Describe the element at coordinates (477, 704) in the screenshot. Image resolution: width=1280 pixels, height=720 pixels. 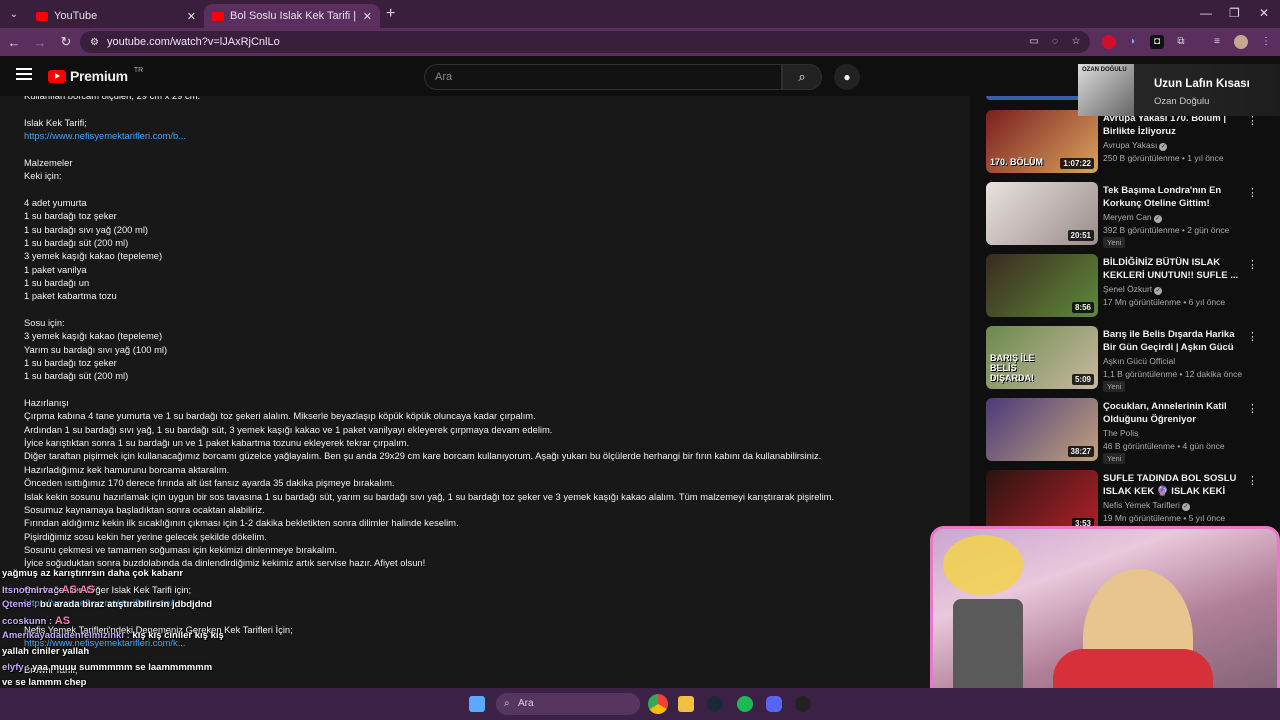
I see `start-windows-icon` at that location.